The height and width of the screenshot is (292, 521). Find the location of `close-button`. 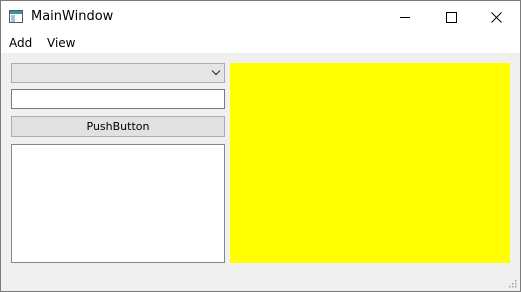

close-button is located at coordinates (497, 17).